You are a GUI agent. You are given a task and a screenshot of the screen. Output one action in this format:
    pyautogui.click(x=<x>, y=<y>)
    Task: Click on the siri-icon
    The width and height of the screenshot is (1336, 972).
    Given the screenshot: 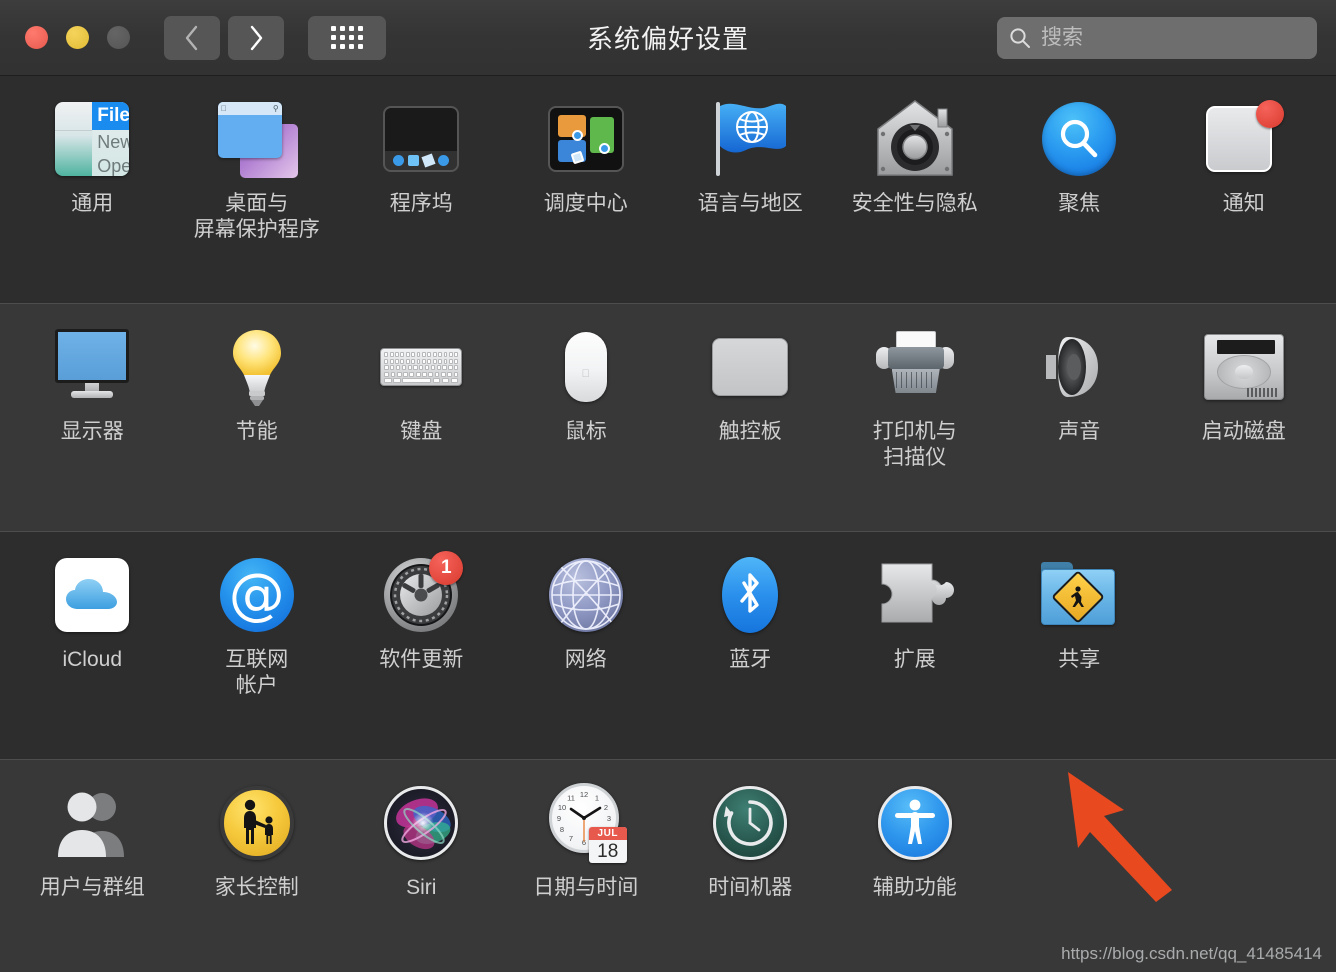 What is the action you would take?
    pyautogui.click(x=421, y=823)
    